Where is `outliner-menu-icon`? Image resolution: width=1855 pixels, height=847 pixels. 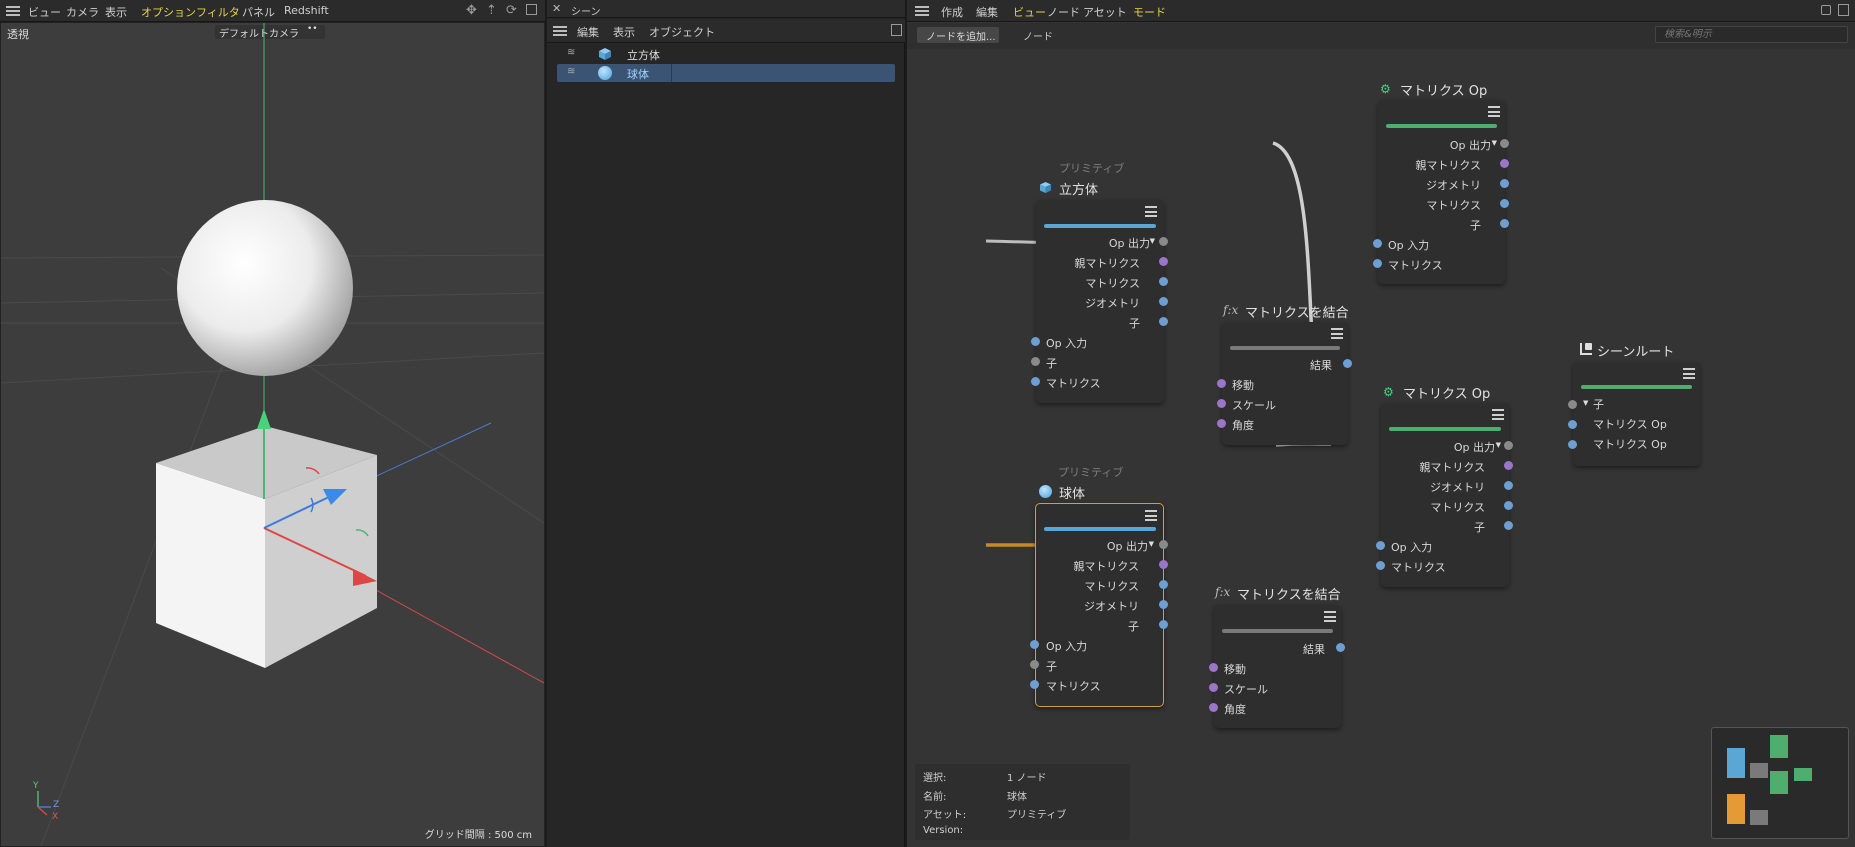 outliner-menu-icon is located at coordinates (560, 31).